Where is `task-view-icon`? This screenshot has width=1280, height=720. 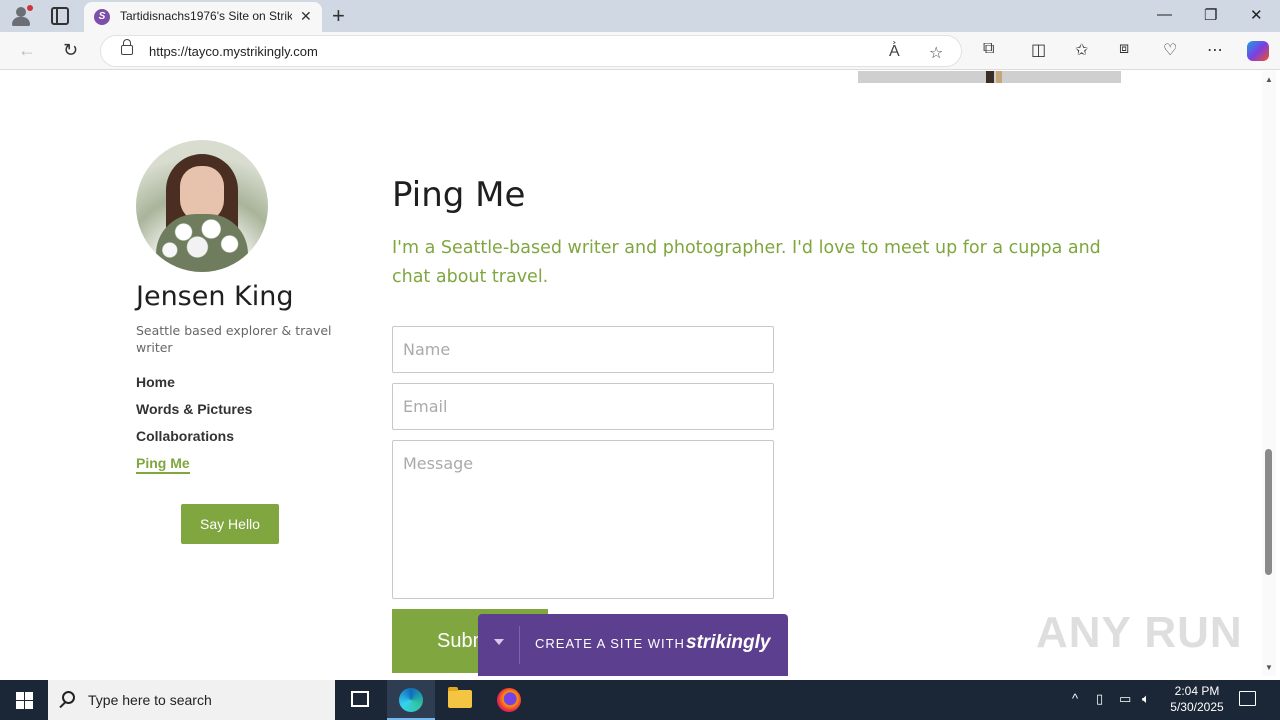 task-view-icon is located at coordinates (360, 699).